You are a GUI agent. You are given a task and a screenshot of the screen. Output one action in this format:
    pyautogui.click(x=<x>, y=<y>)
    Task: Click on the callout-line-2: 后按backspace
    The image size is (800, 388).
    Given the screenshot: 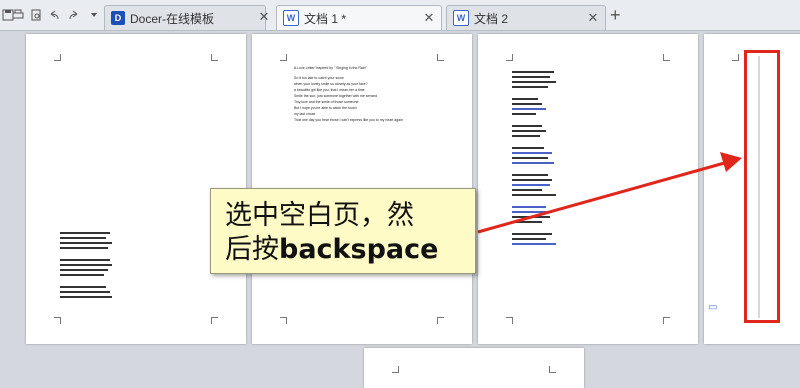 What is the action you would take?
    pyautogui.click(x=343, y=250)
    